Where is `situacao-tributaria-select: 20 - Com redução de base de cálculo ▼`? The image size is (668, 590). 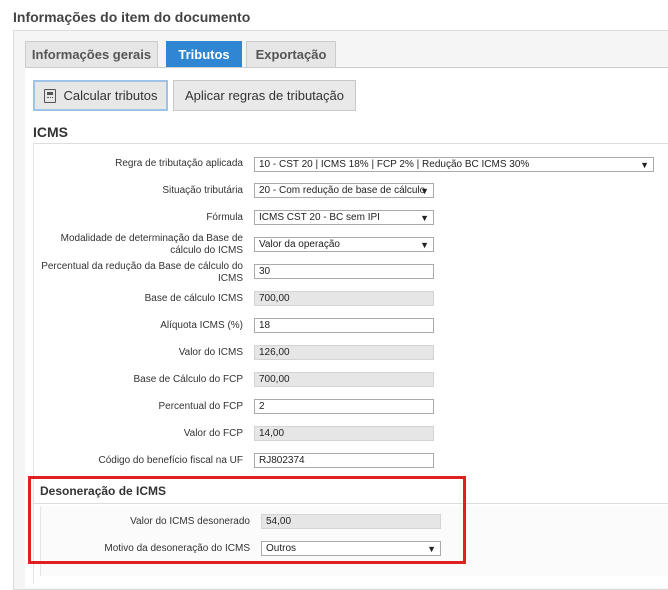 situacao-tributaria-select: 20 - Com redução de base de cálculo ▼ is located at coordinates (344, 190).